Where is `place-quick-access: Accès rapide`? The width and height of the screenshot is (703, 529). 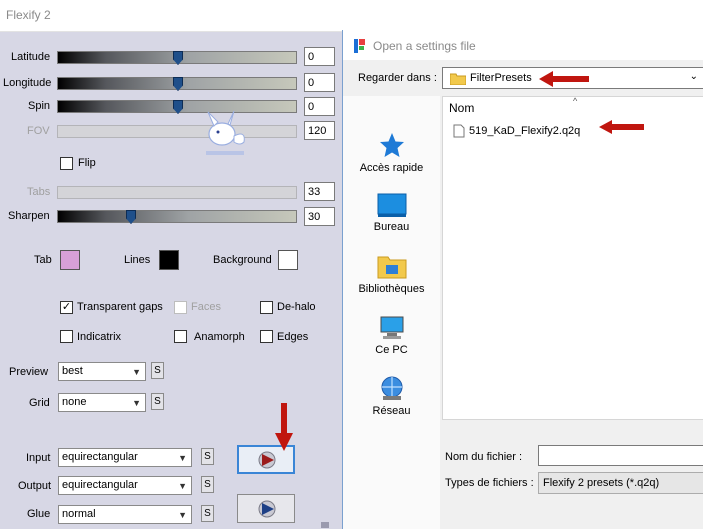
place-quick-access: Accès rapide is located at coordinates (391, 153).